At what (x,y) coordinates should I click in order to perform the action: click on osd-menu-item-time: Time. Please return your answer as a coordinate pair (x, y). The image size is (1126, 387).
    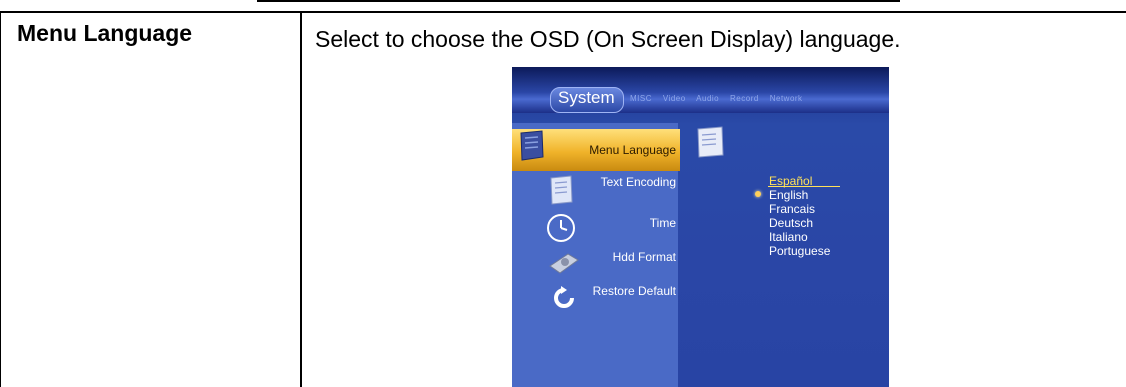
    Looking at the image, I should click on (662, 223).